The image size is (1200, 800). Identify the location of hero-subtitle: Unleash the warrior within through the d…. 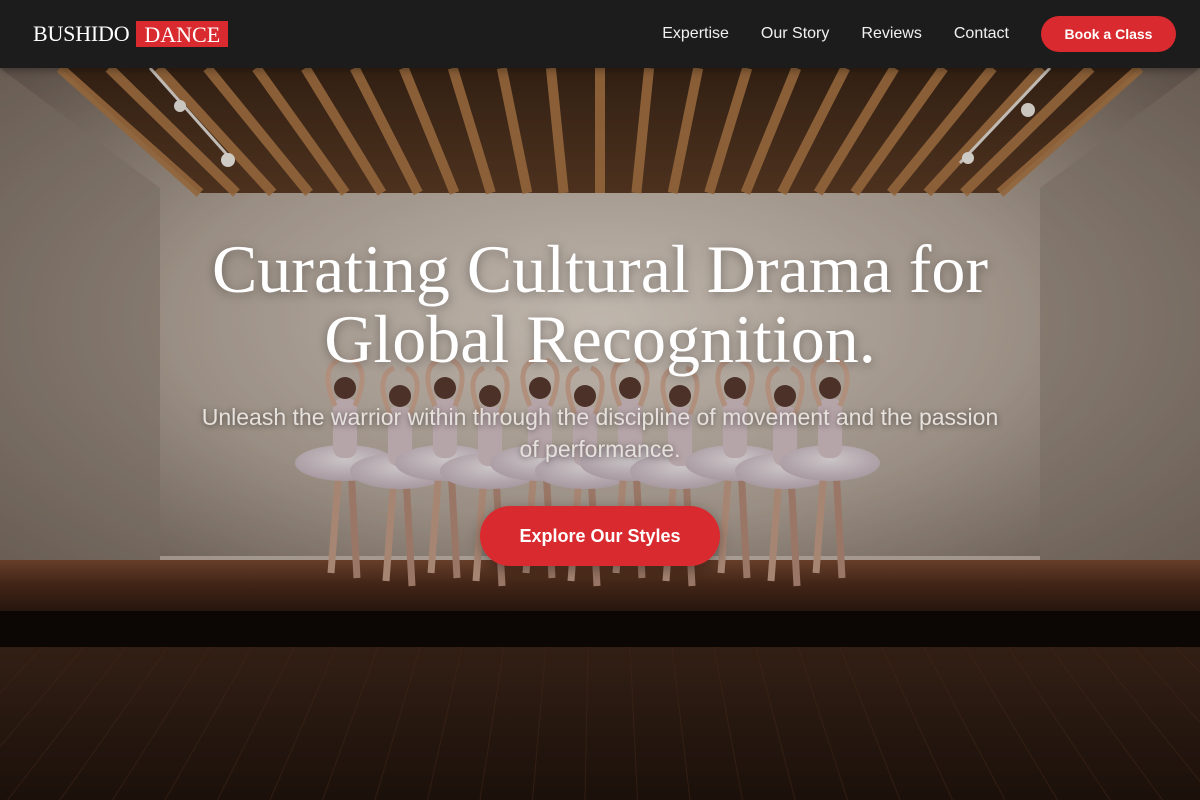
(600, 433).